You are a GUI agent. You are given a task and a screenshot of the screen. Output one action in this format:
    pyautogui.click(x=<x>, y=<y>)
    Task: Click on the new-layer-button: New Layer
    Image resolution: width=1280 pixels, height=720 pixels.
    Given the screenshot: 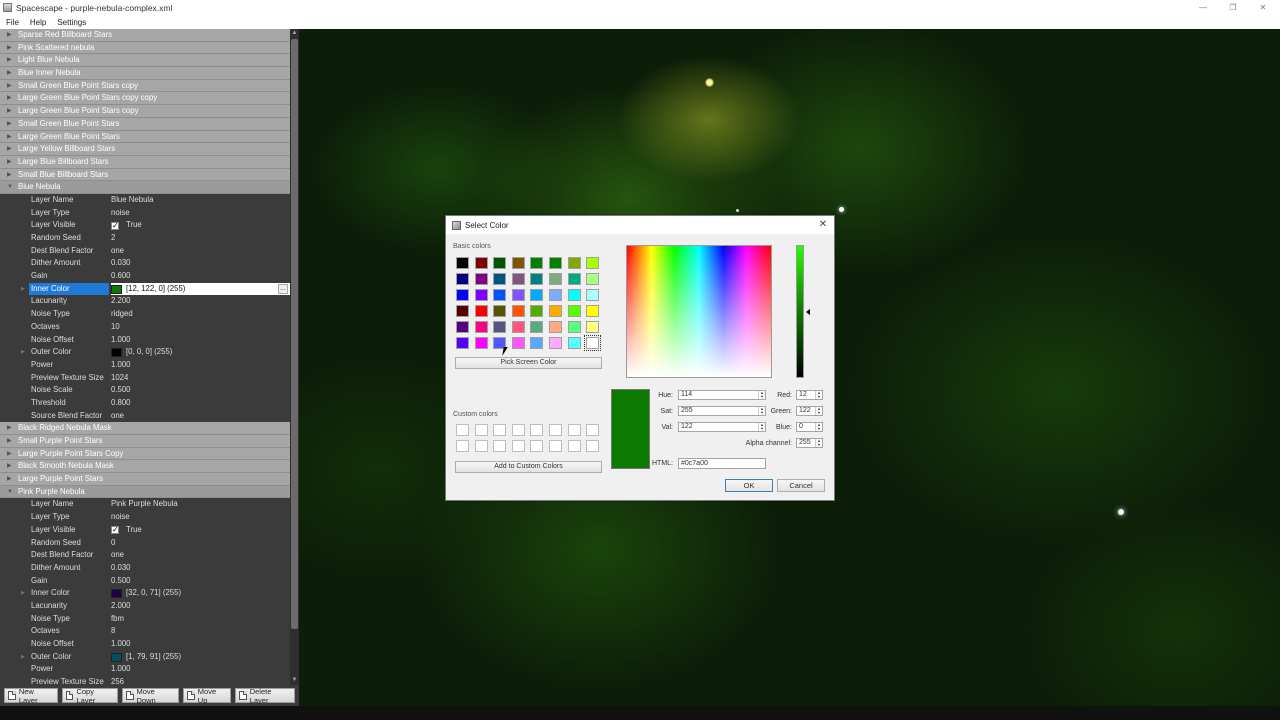 What is the action you would take?
    pyautogui.click(x=31, y=696)
    